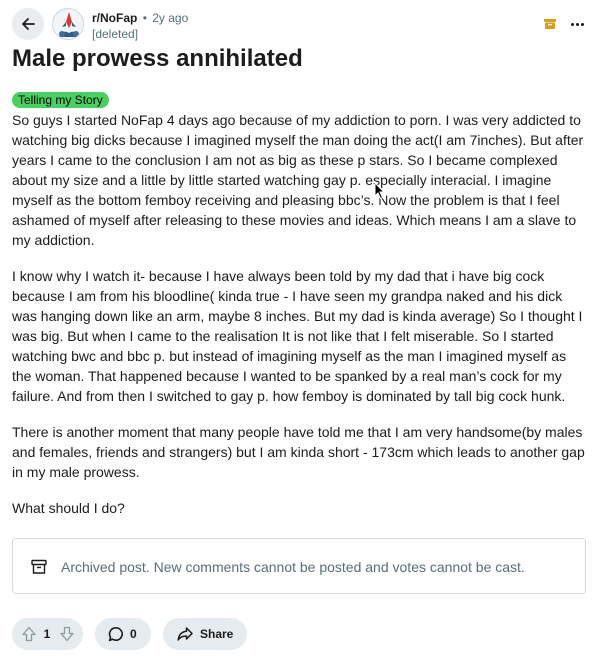 The width and height of the screenshot is (598, 664). I want to click on downvote-icon, so click(67, 634).